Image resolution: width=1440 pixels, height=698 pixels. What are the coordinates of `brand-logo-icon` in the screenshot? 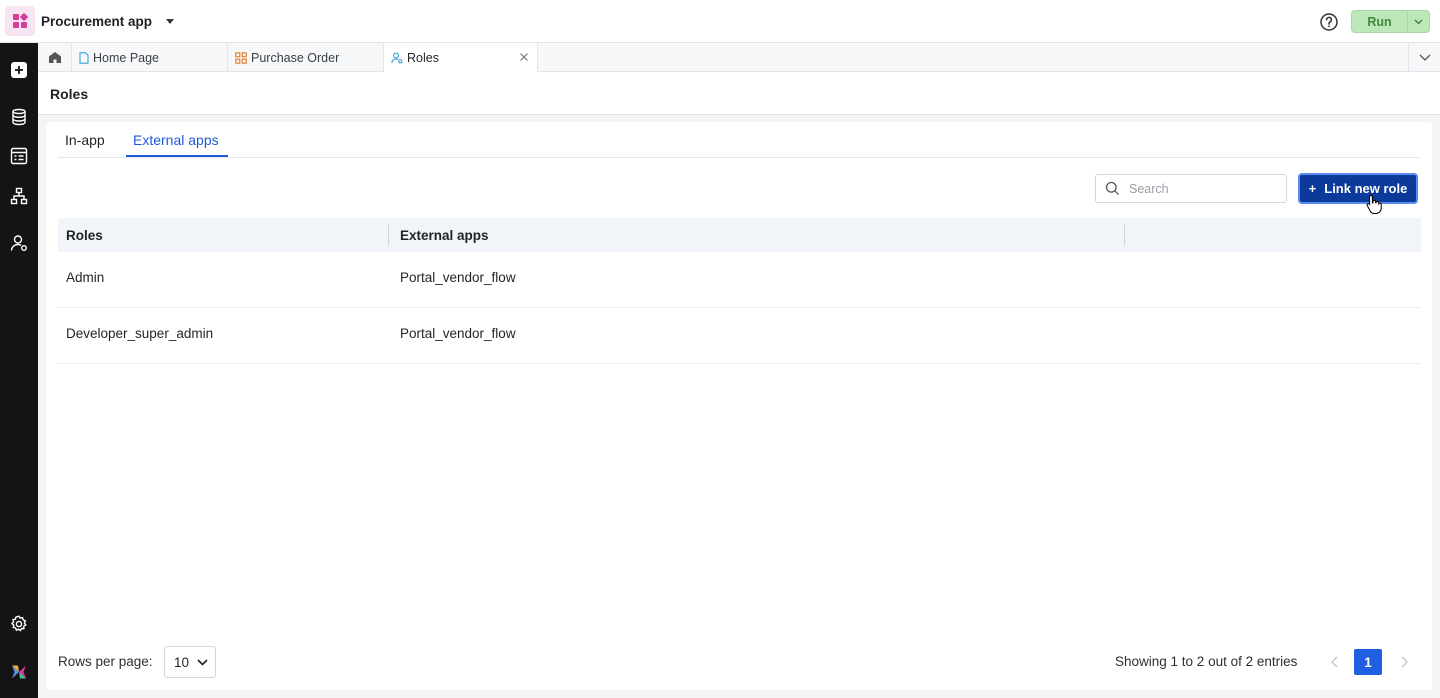 It's located at (19, 672).